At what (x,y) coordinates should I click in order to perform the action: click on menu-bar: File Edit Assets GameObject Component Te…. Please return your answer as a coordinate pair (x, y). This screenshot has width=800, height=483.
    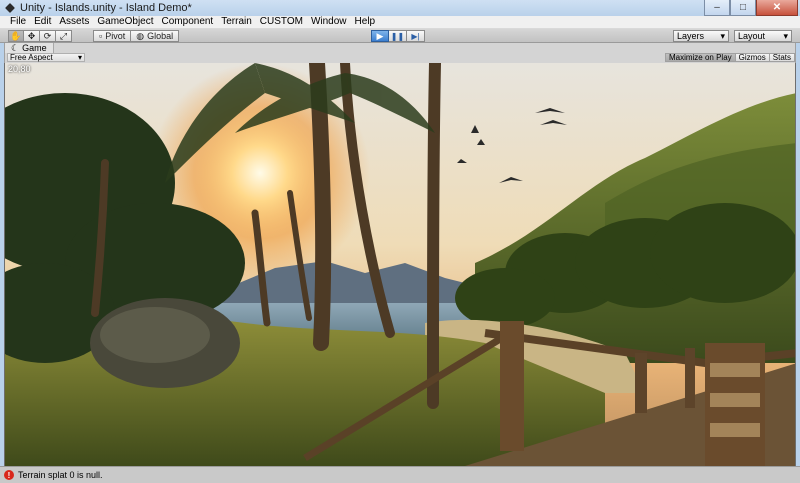
    Looking at the image, I should click on (400, 22).